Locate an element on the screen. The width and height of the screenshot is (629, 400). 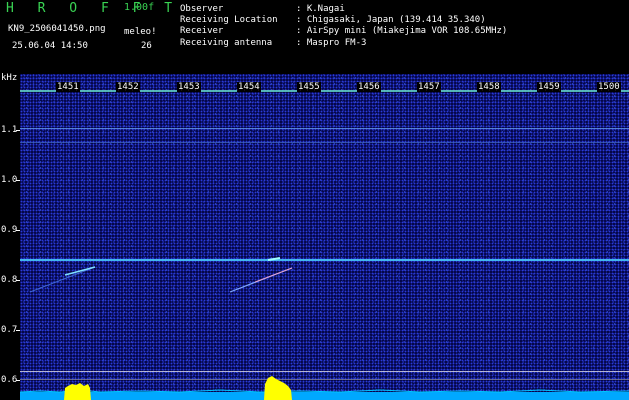
meteor-echo-2-core is located at coordinates (273, 275).